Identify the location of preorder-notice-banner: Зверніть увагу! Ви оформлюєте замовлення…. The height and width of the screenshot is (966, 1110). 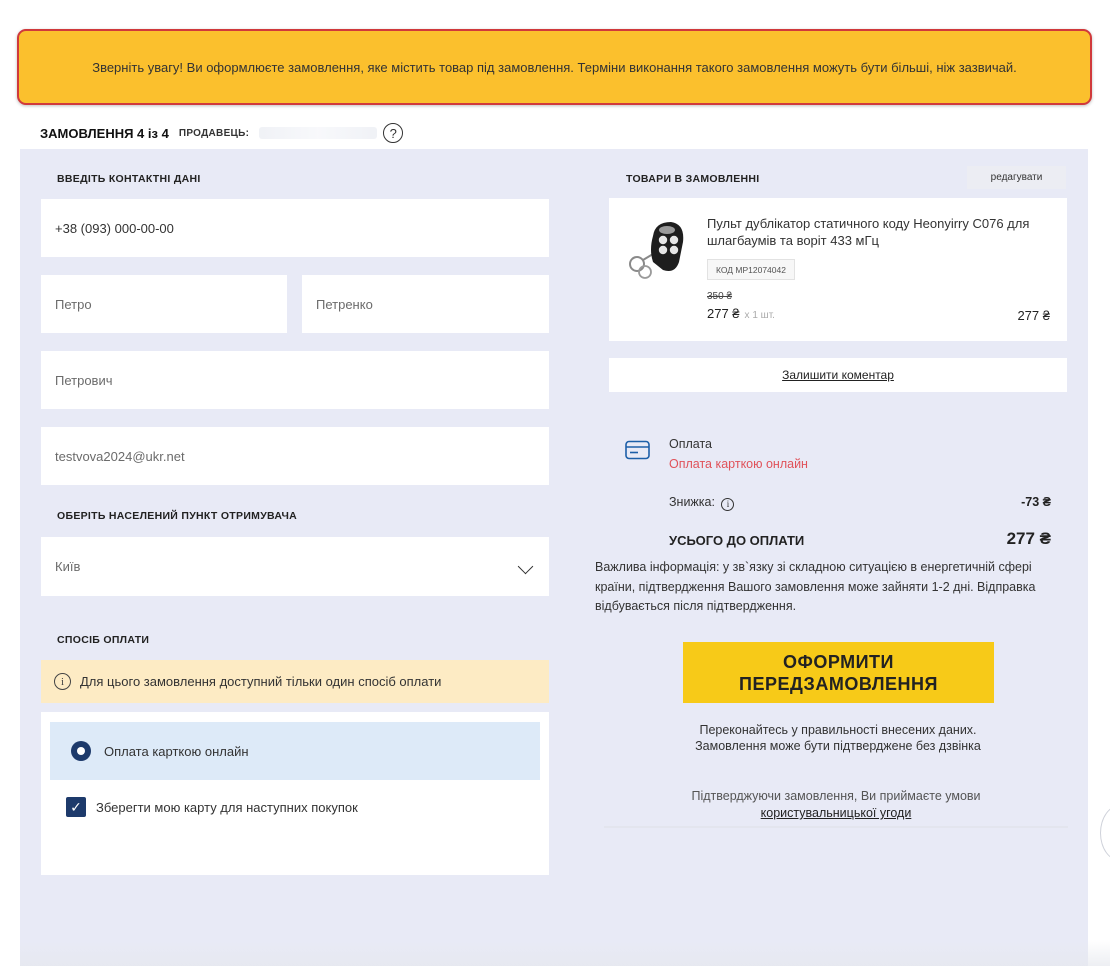
(554, 67).